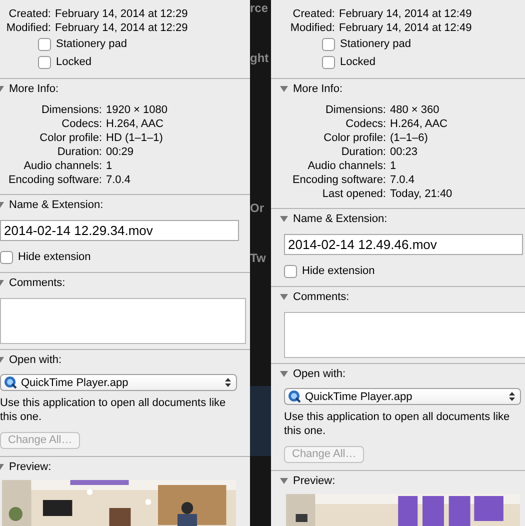 The image size is (525, 526). What do you see at coordinates (258, 208) in the screenshot?
I see `background-text: Or` at bounding box center [258, 208].